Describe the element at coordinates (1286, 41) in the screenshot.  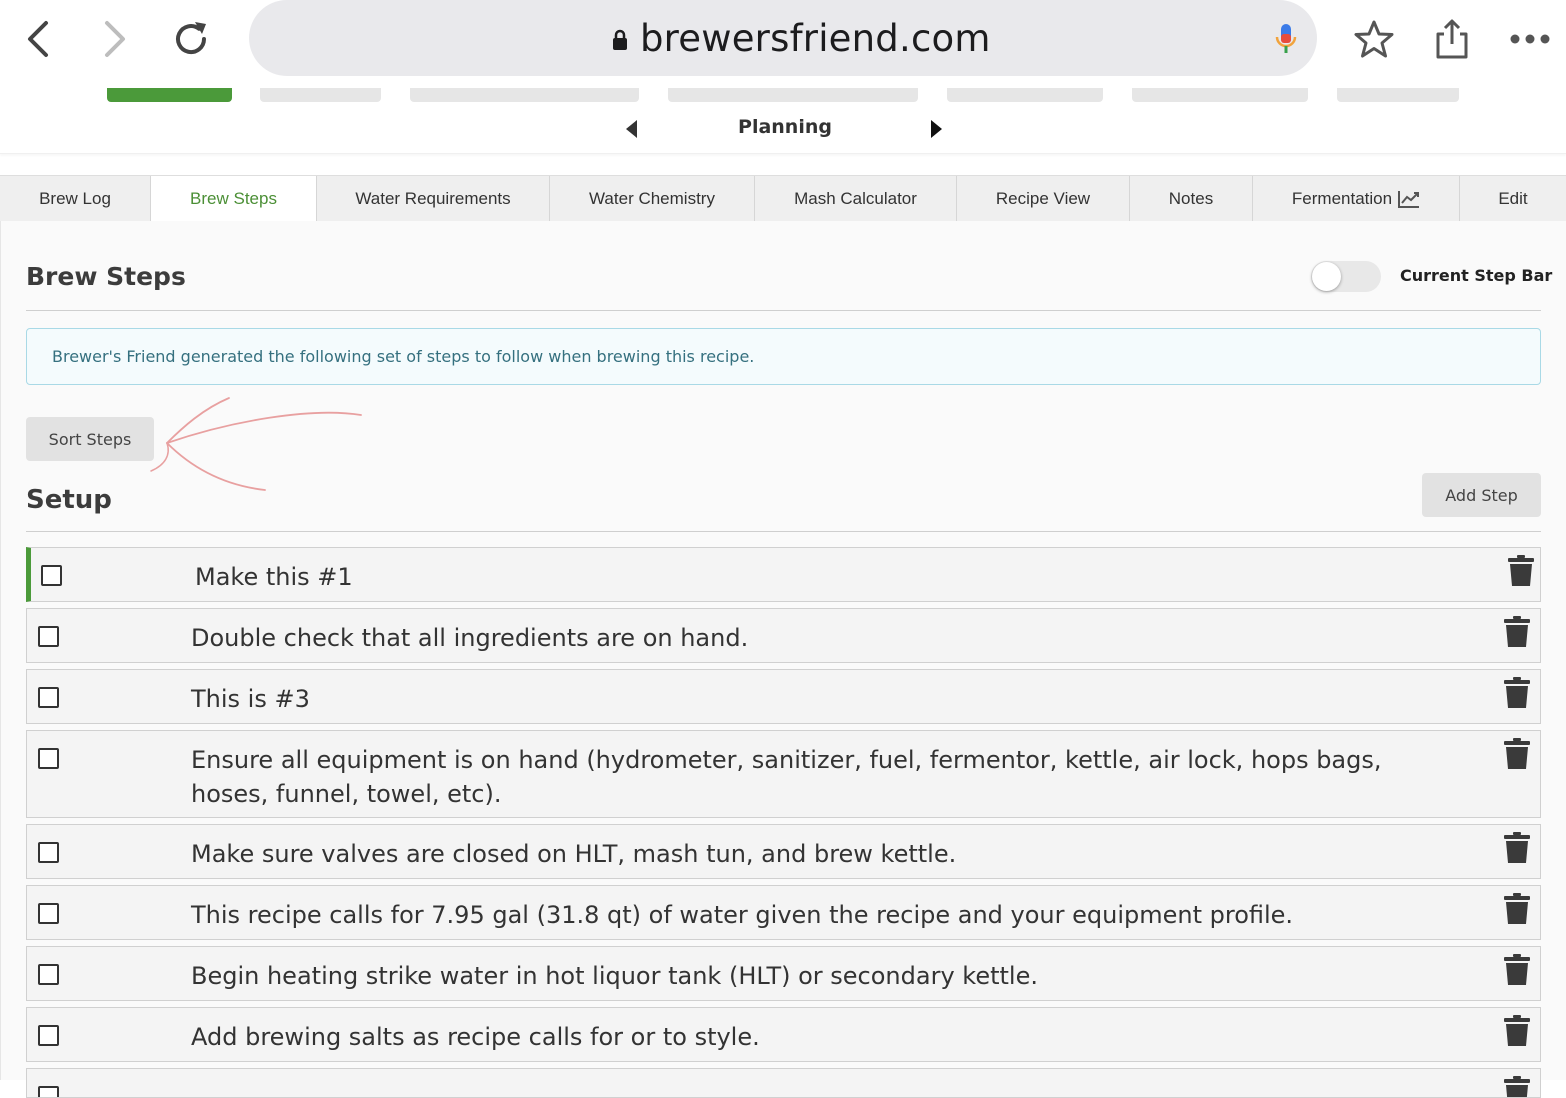
I see `microphone-icon` at that location.